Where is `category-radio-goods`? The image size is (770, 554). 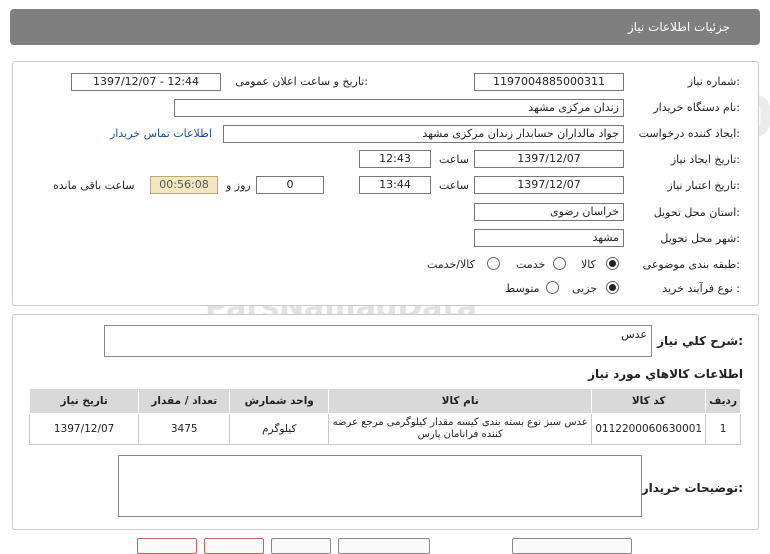 category-radio-goods is located at coordinates (612, 263).